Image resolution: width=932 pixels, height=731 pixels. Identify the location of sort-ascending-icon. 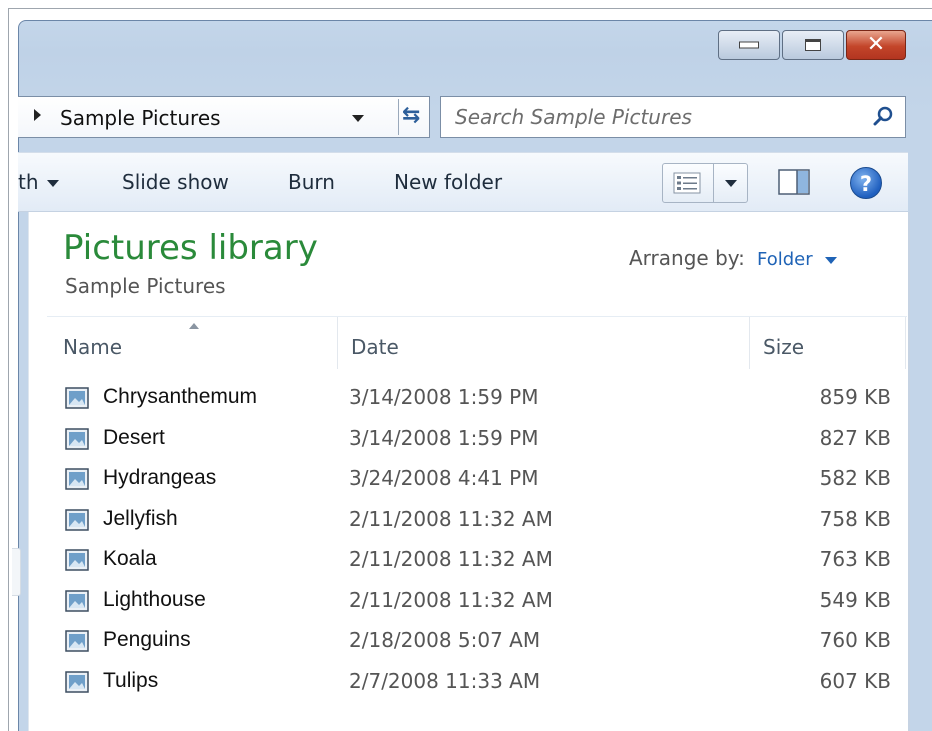
(194, 326).